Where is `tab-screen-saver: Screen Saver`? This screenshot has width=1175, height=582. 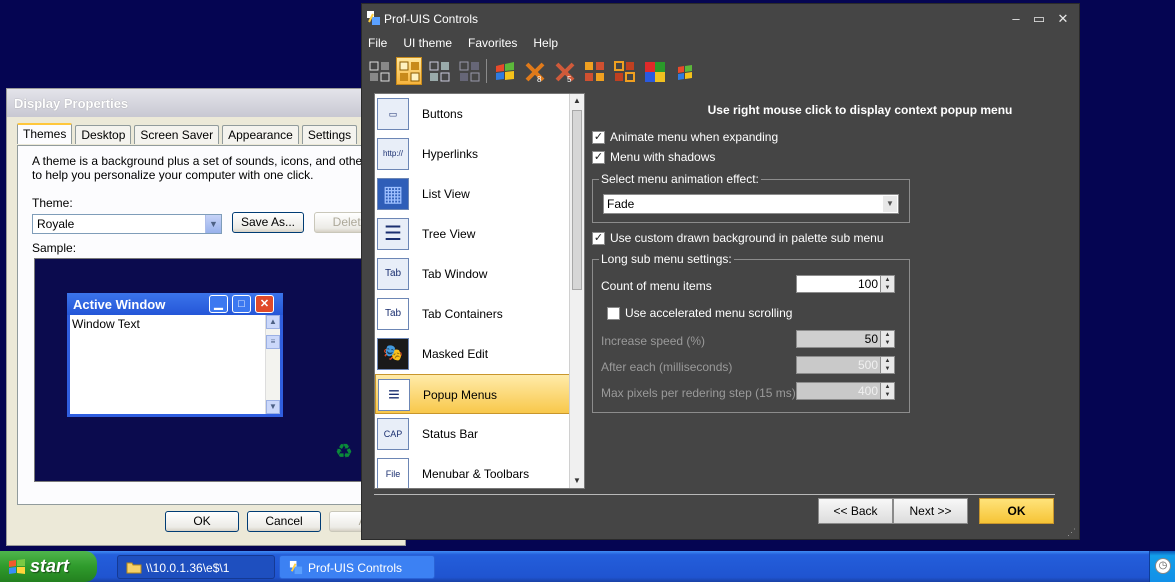 tab-screen-saver: Screen Saver is located at coordinates (177, 134).